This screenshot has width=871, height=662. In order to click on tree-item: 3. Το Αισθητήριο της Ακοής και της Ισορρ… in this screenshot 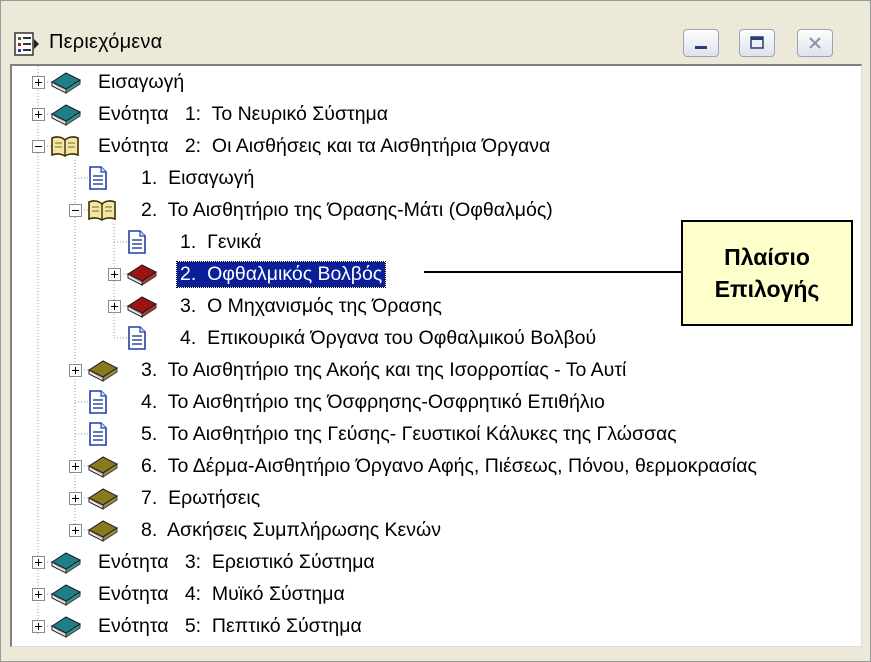, I will do `click(383, 370)`.